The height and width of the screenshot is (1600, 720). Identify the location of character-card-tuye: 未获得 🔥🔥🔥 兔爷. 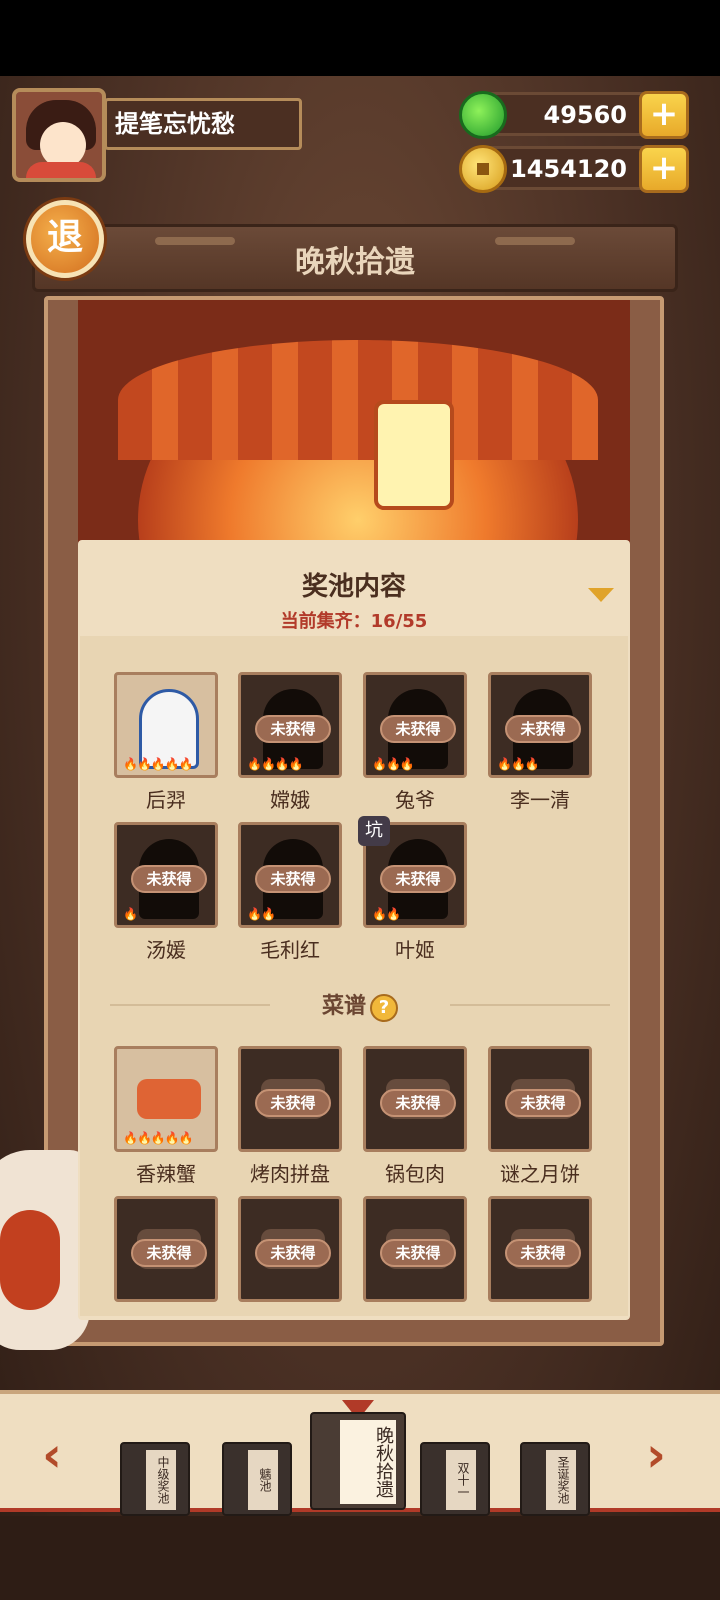
(415, 742).